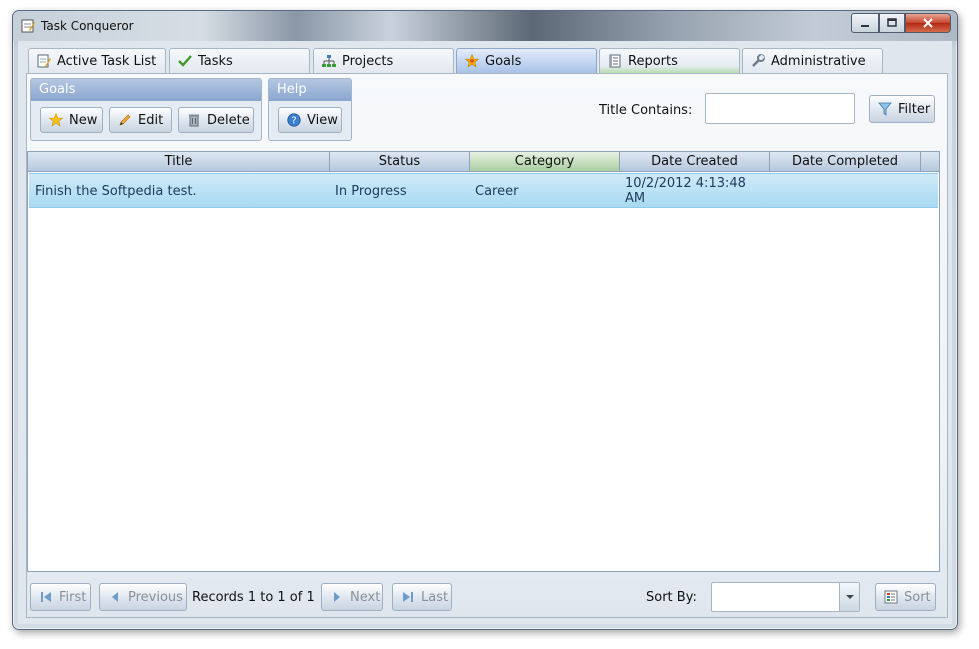 This screenshot has height=649, width=979. I want to click on new-button: New, so click(71, 120).